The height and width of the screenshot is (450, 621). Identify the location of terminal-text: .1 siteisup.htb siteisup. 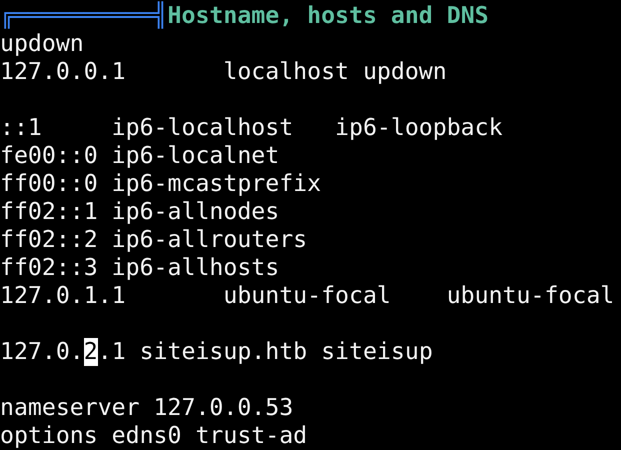
(265, 352).